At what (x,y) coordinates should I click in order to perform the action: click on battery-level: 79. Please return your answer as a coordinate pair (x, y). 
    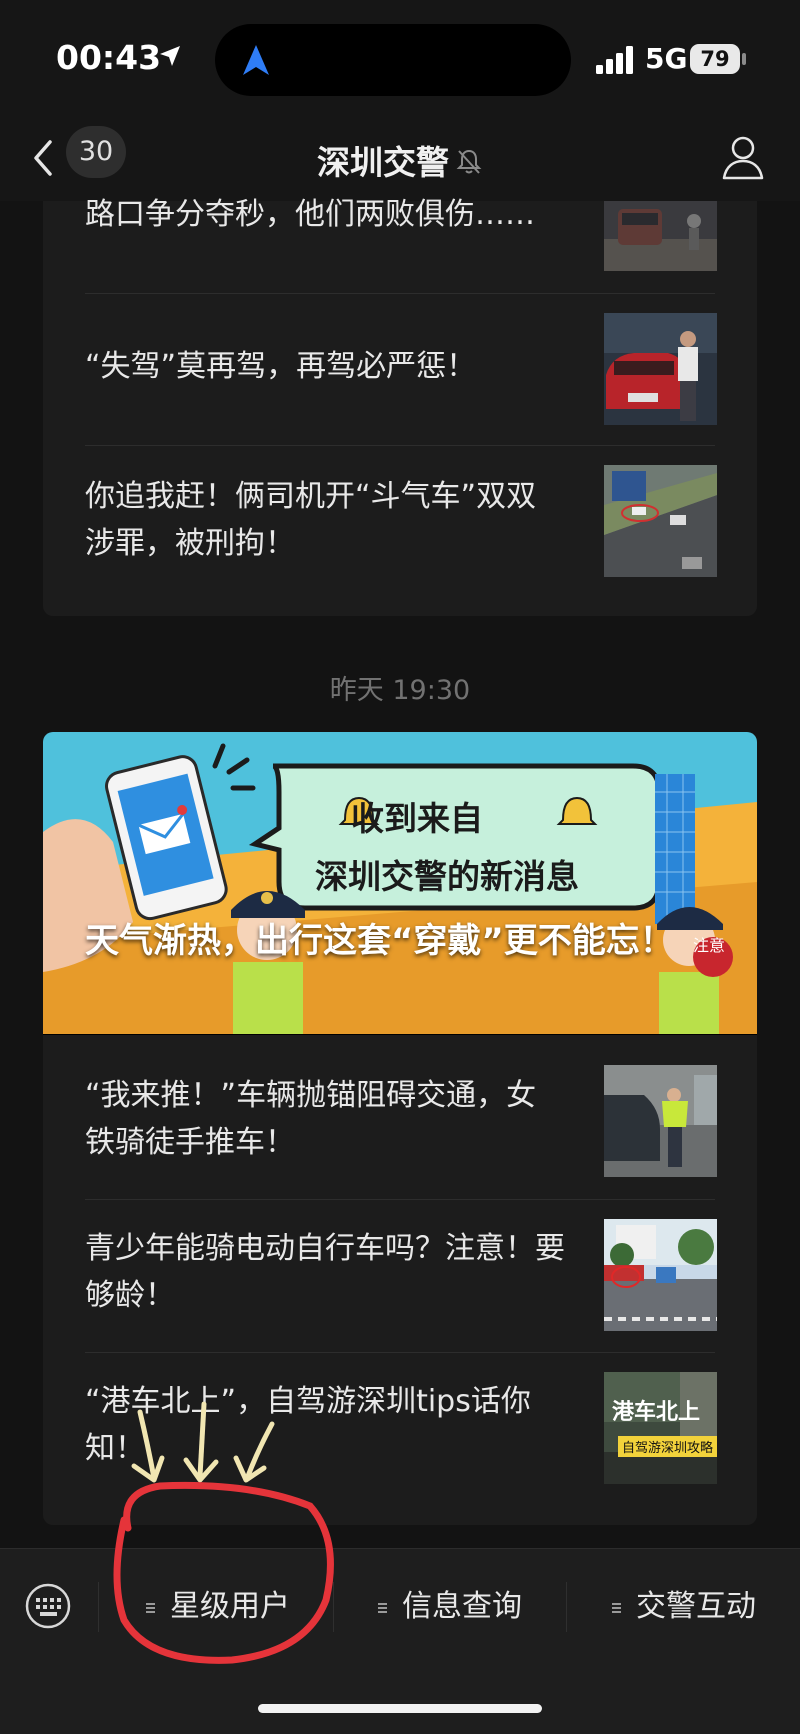
    Looking at the image, I should click on (715, 59).